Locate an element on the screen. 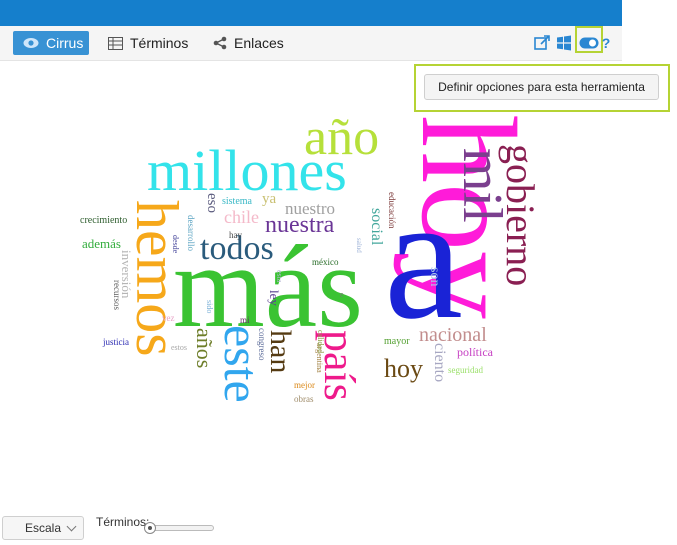  bottom-toolbar: Escala Términos: is located at coordinates (338, 527).